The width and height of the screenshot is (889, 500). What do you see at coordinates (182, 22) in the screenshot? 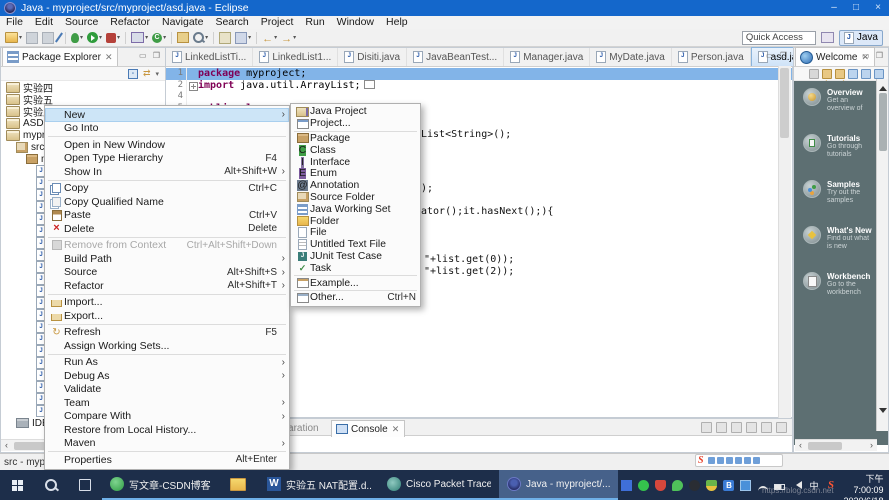
I see `menu-bar-item: Navigate` at bounding box center [182, 22].